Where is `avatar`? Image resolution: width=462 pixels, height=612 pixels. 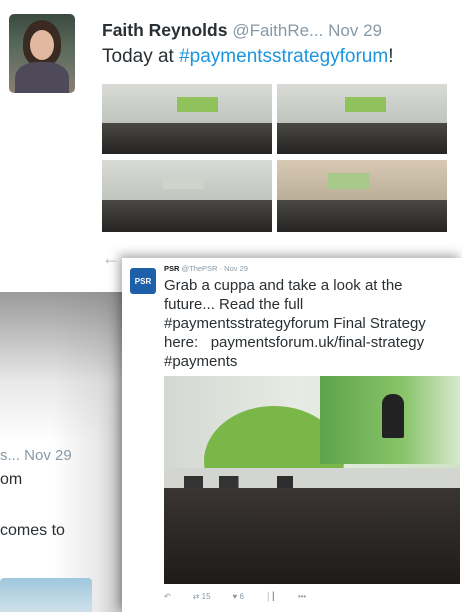 avatar is located at coordinates (42, 53).